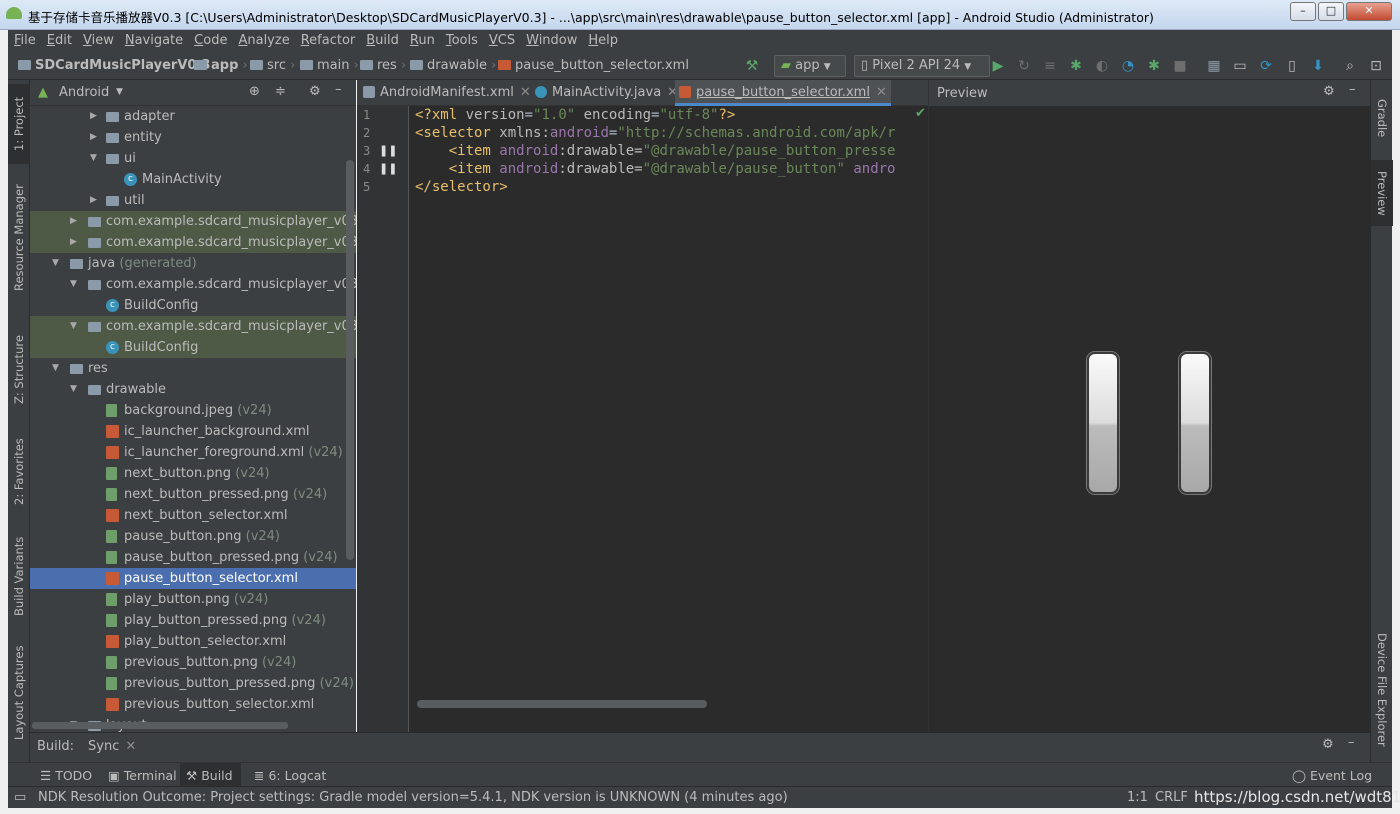 Image resolution: width=1400 pixels, height=814 pixels. What do you see at coordinates (783, 93) in the screenshot?
I see `tab-pause-button-selector: pause_button_selector.xml ✕` at bounding box center [783, 93].